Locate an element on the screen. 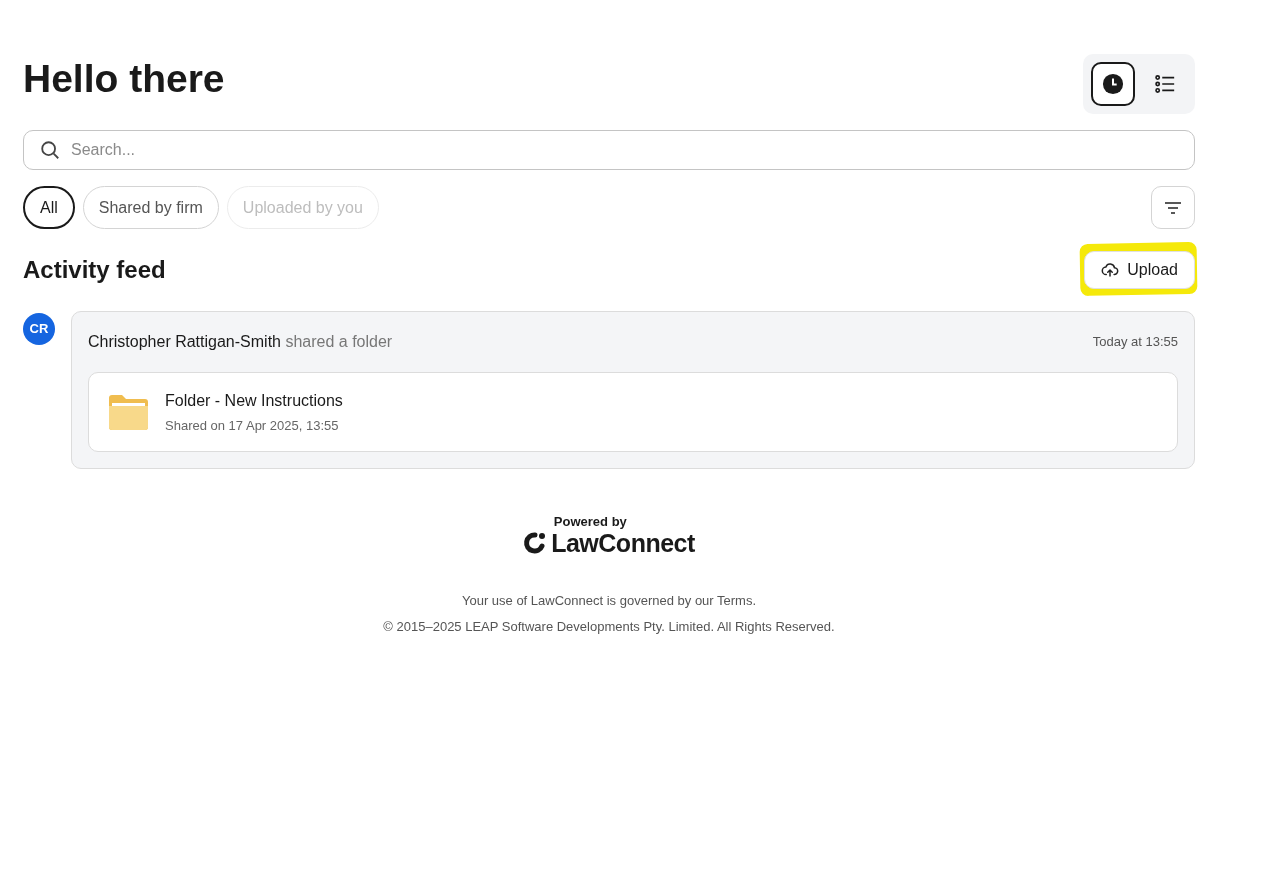  powered-by-text: Powered by is located at coordinates (590, 522).